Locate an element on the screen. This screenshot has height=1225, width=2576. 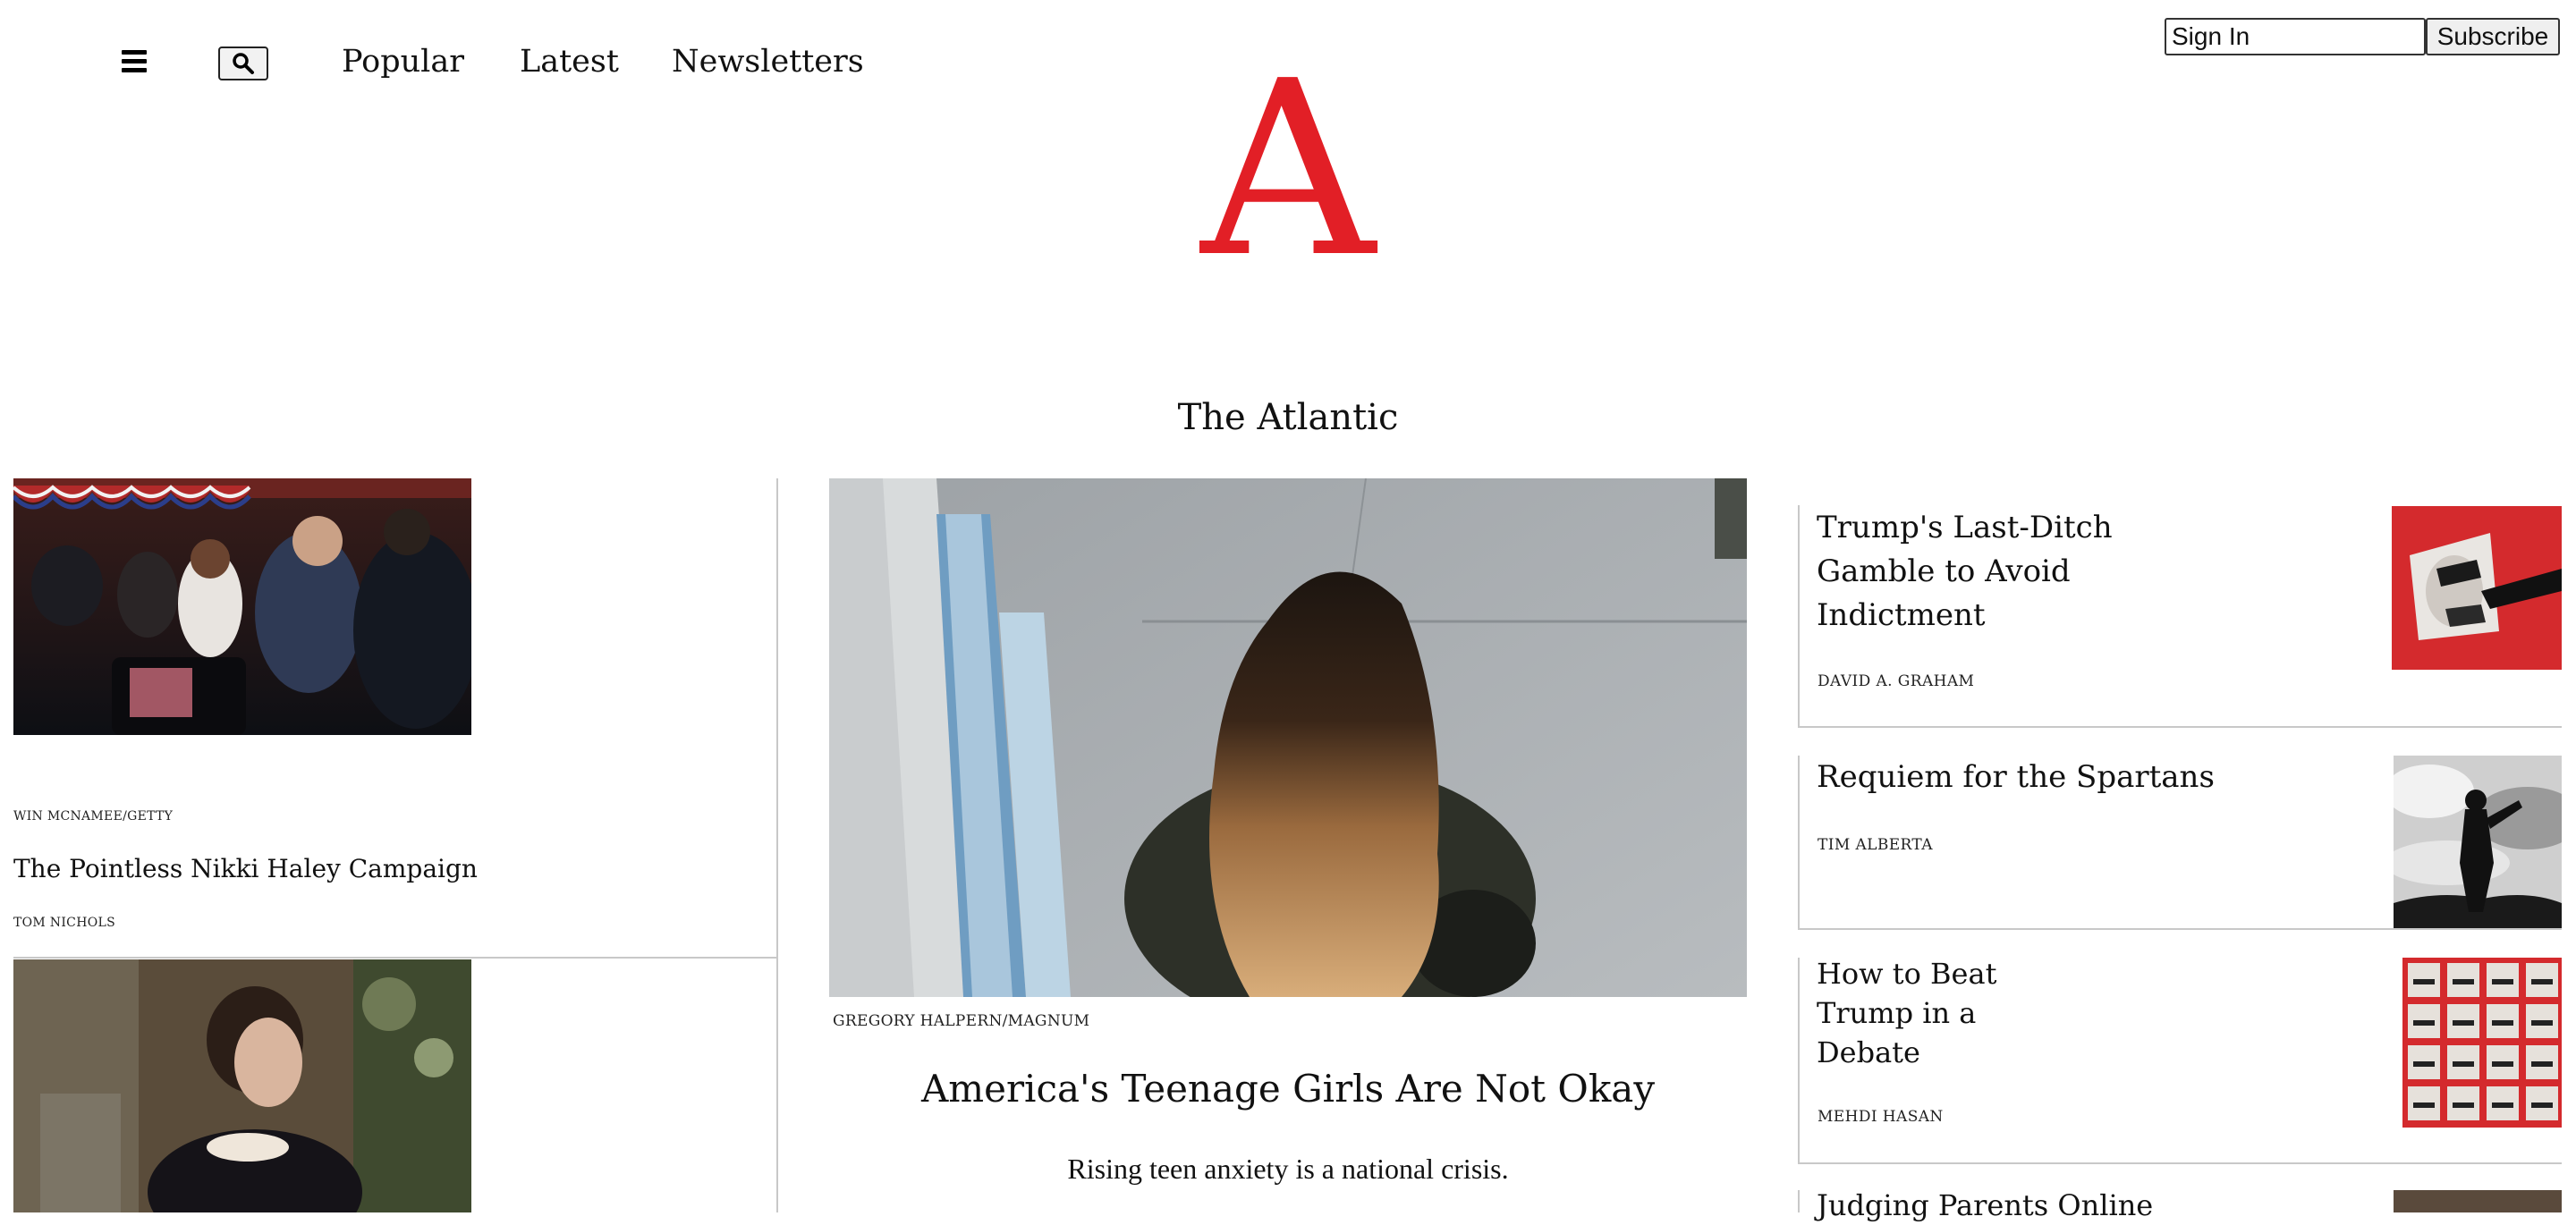
lead-headline: America's Teenage Girls Are Not Okay is located at coordinates (1288, 1089).